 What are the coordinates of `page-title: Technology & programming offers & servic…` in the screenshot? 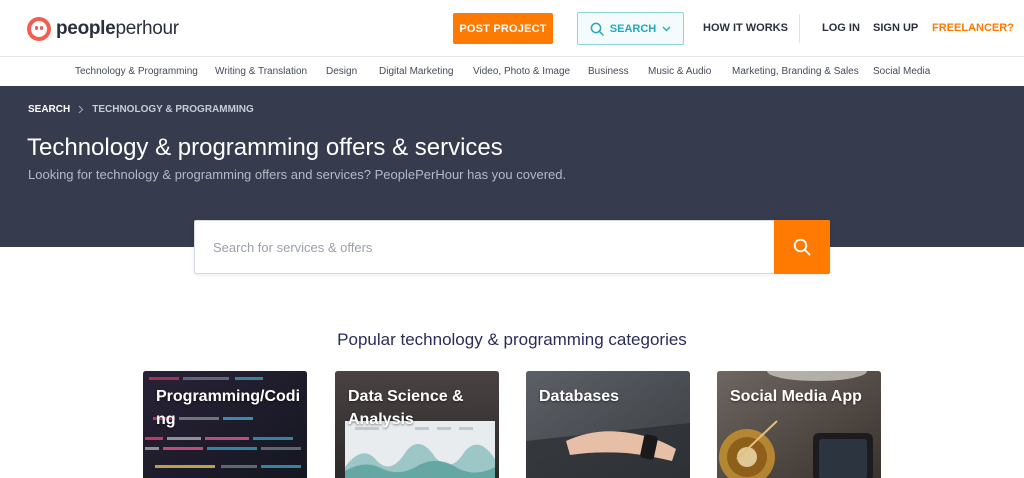 It's located at (265, 147).